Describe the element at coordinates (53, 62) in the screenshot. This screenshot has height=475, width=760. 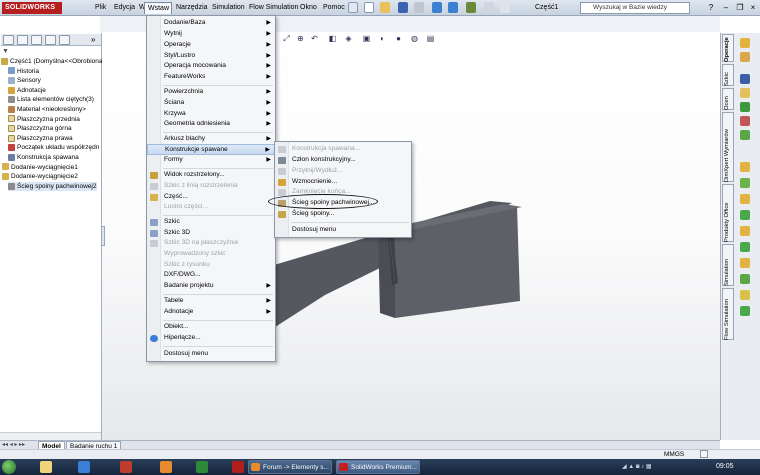
I see `tree-root: Część1 (Domyślna<<Obrobiona>` at that location.